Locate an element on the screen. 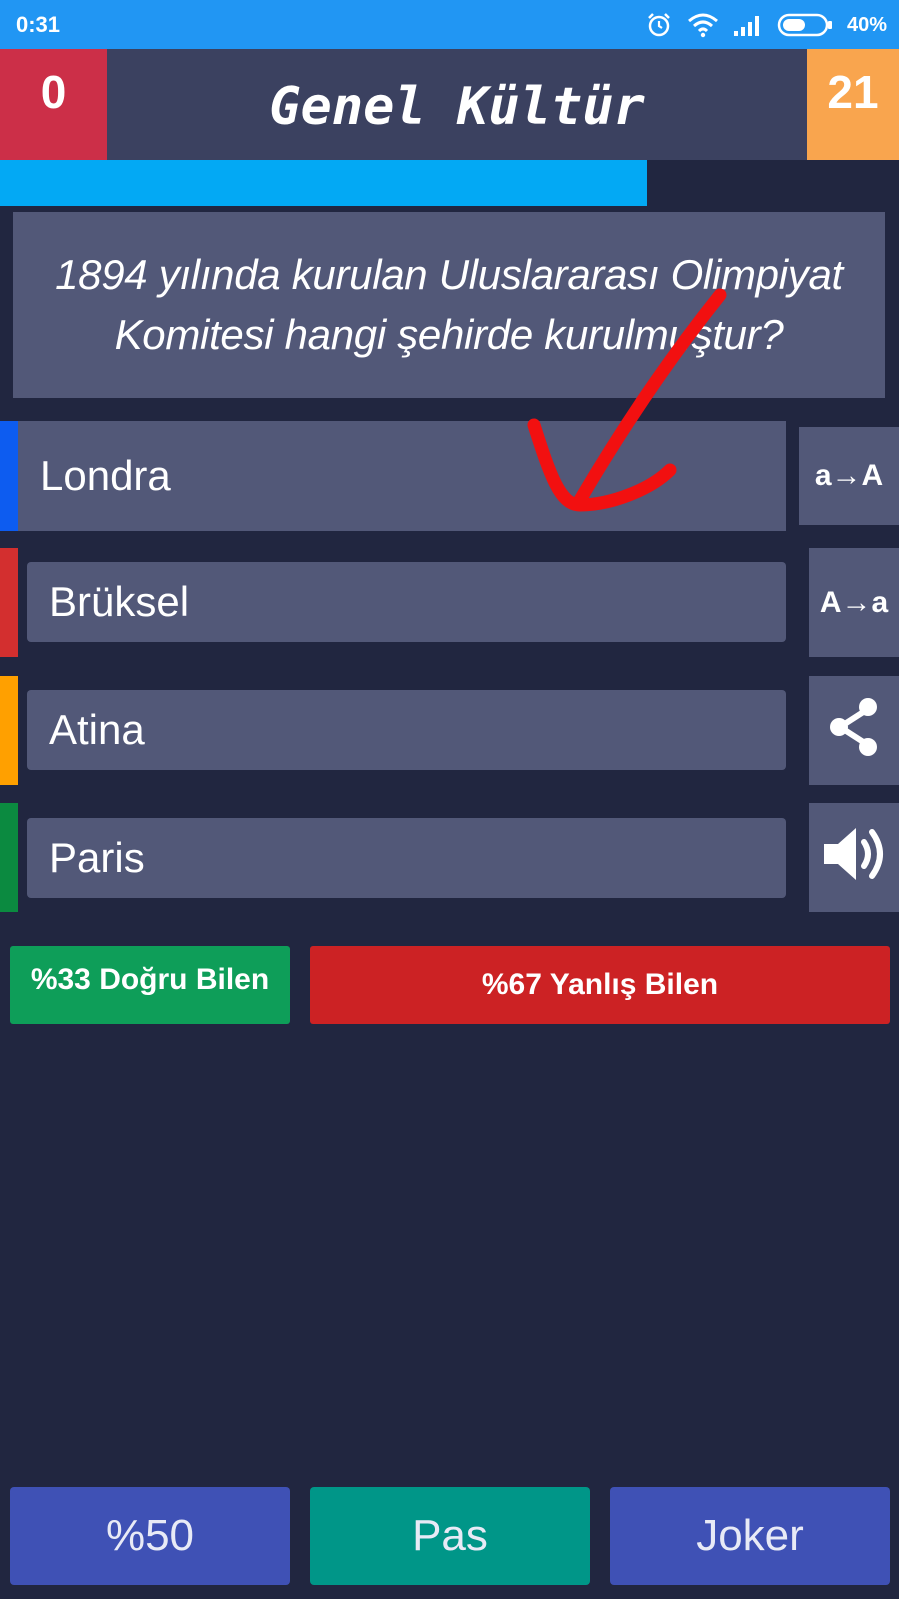  wifi-icon is located at coordinates (703, 25).